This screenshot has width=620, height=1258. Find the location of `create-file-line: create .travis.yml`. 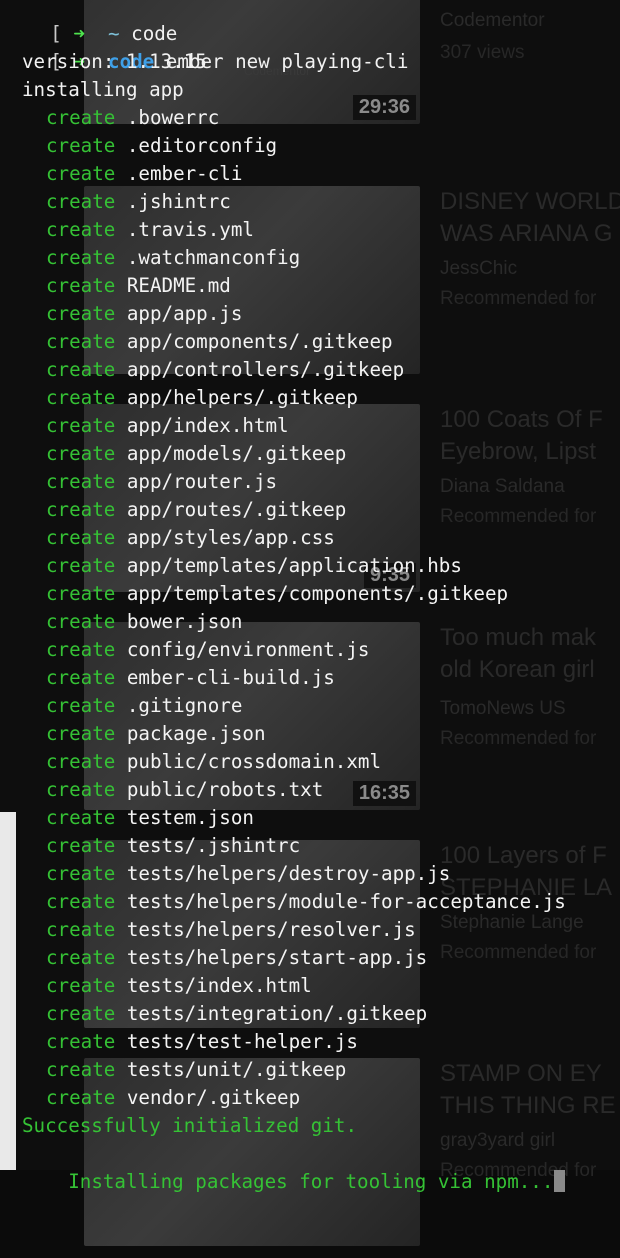

create-file-line: create .travis.yml is located at coordinates (150, 230).